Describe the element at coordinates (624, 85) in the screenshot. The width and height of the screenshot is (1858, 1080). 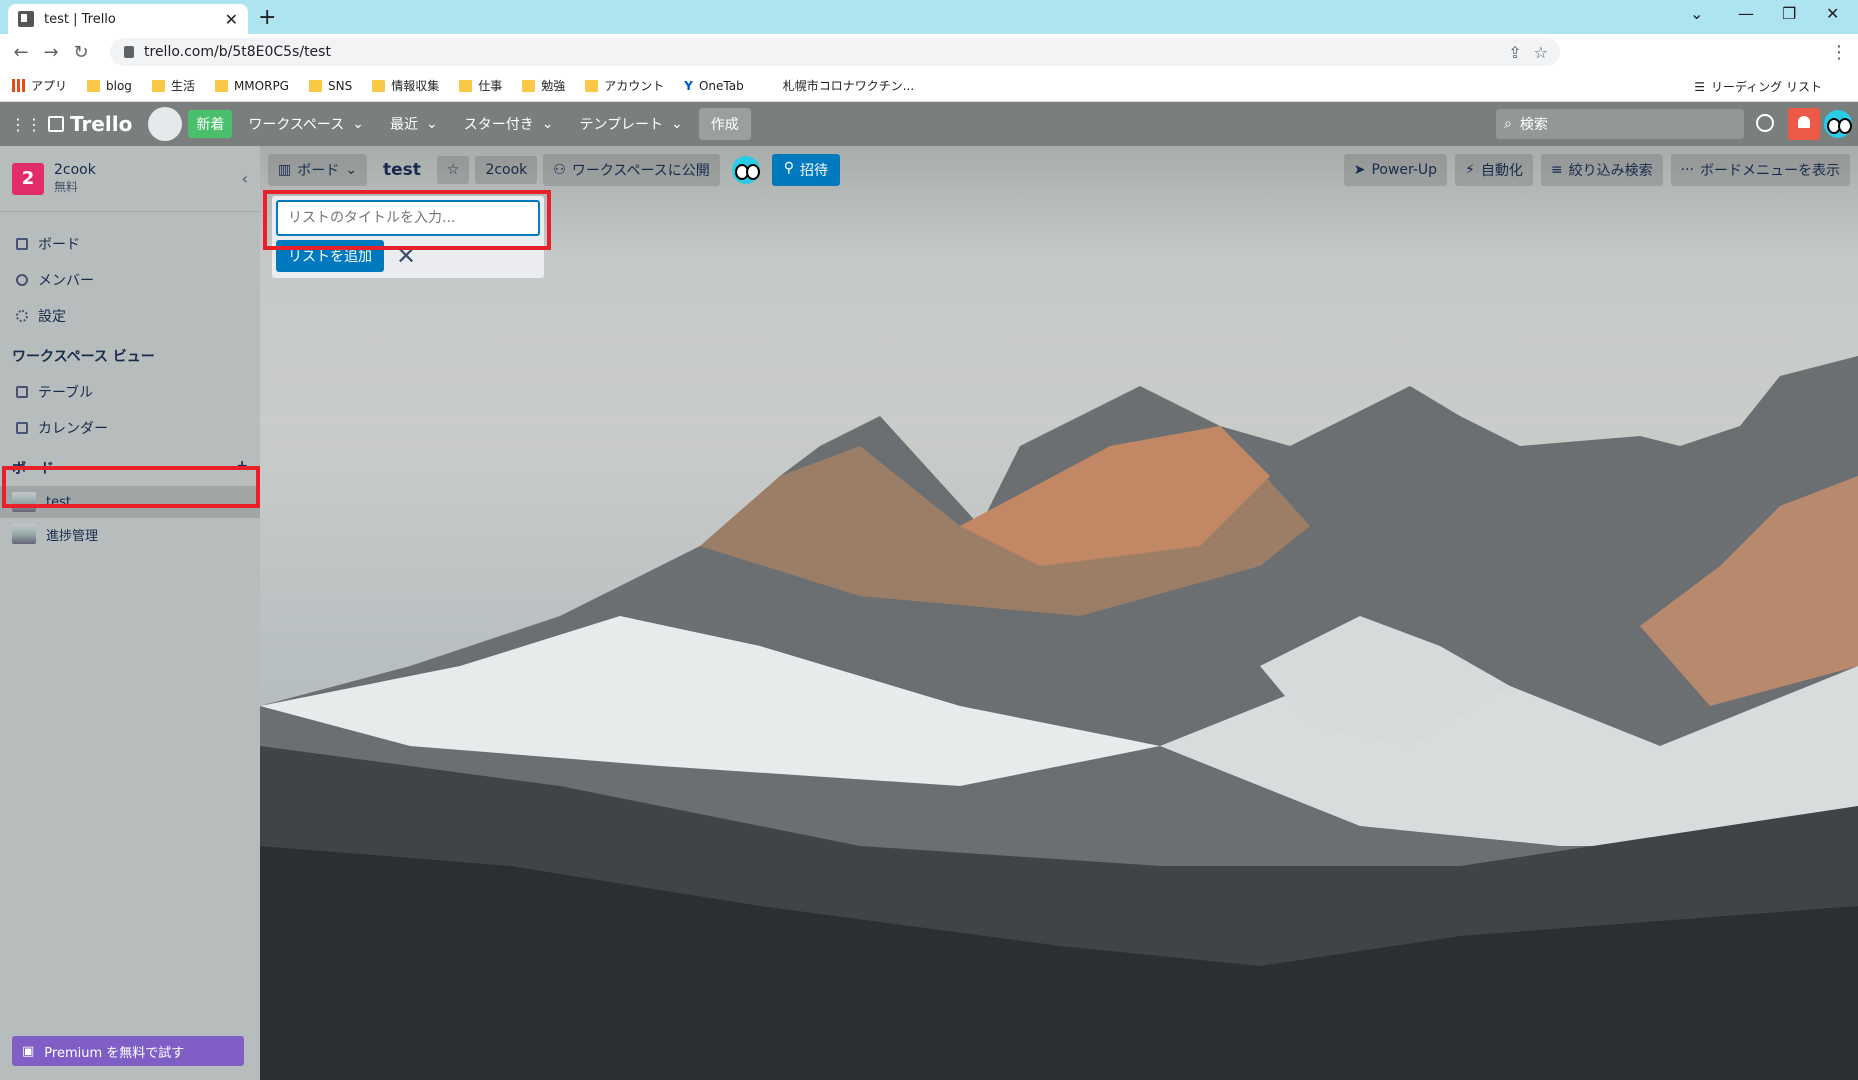
I see `bookmark-folder: アカウント` at that location.